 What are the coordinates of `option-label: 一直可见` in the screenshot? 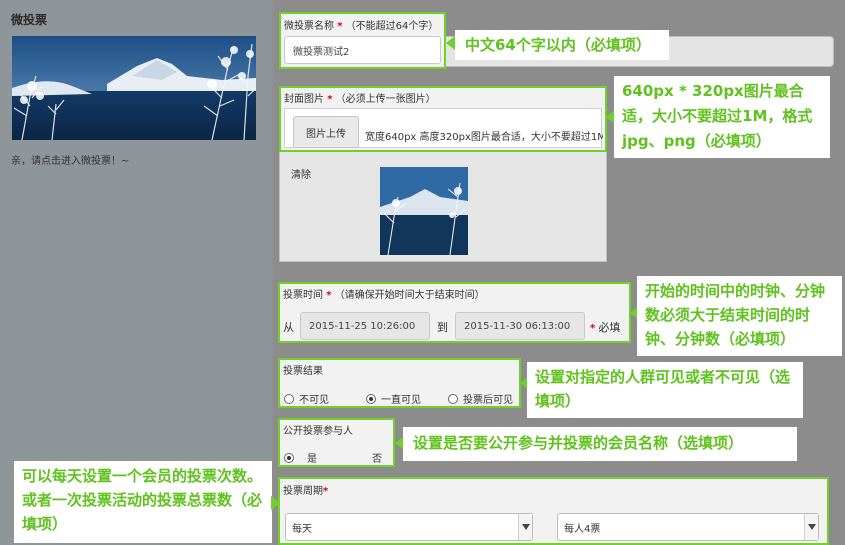 It's located at (401, 400).